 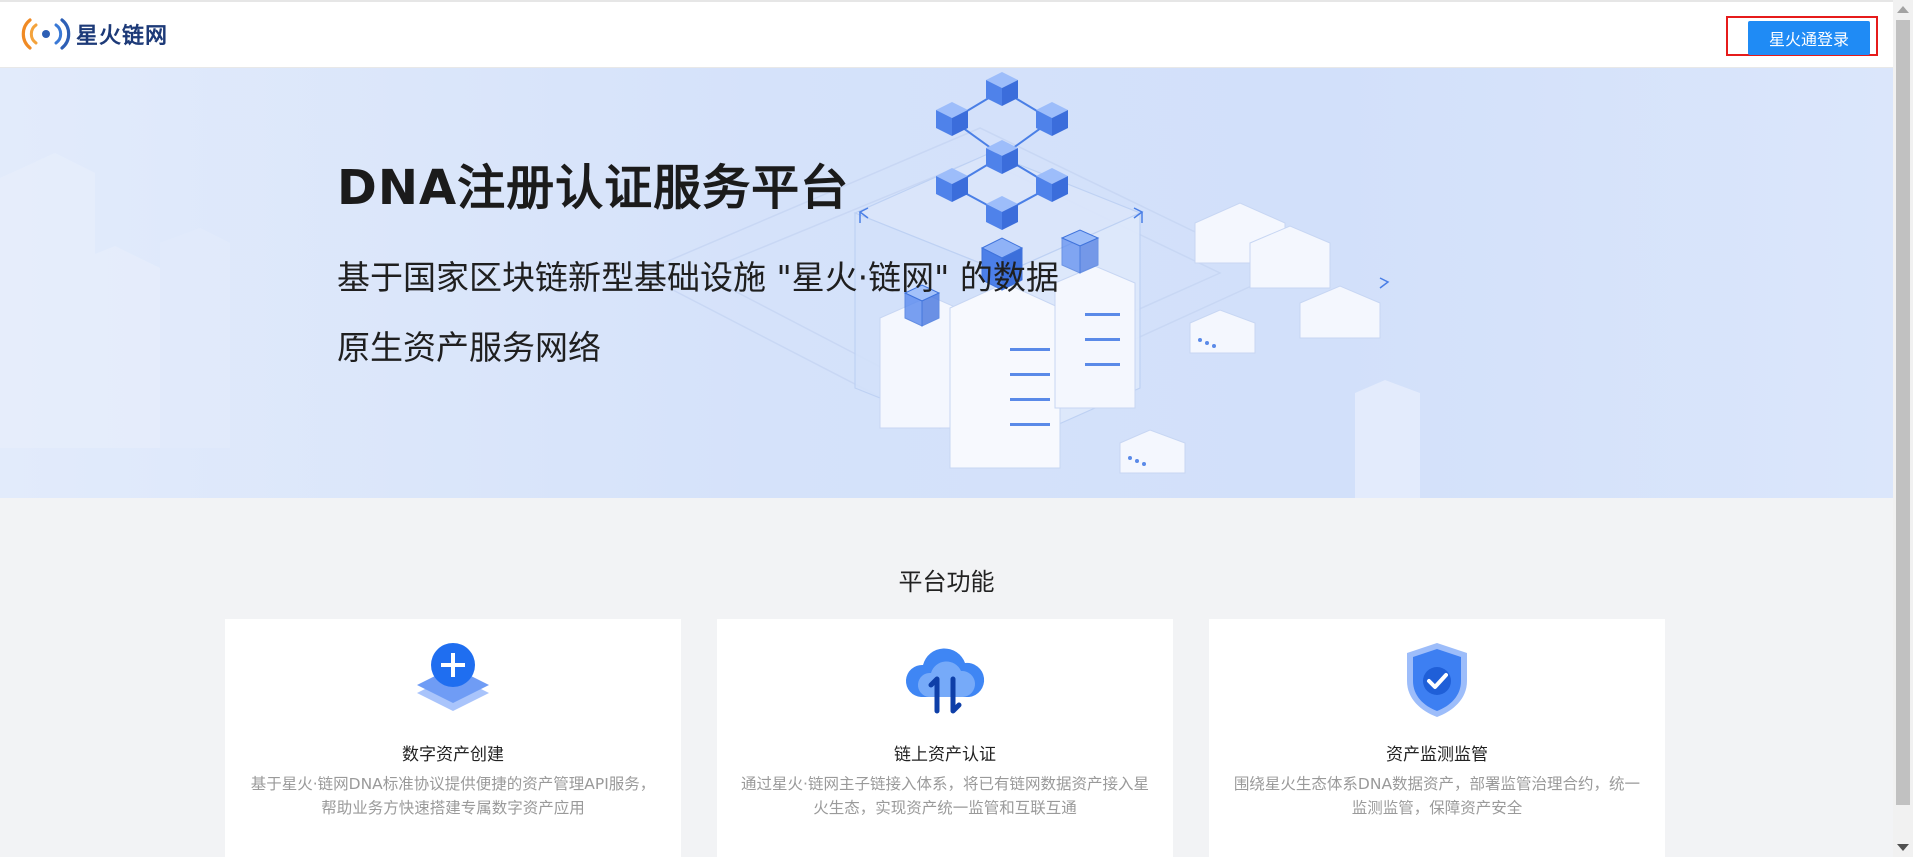 What do you see at coordinates (453, 755) in the screenshot?
I see `feature-card-title: 数字资产创建` at bounding box center [453, 755].